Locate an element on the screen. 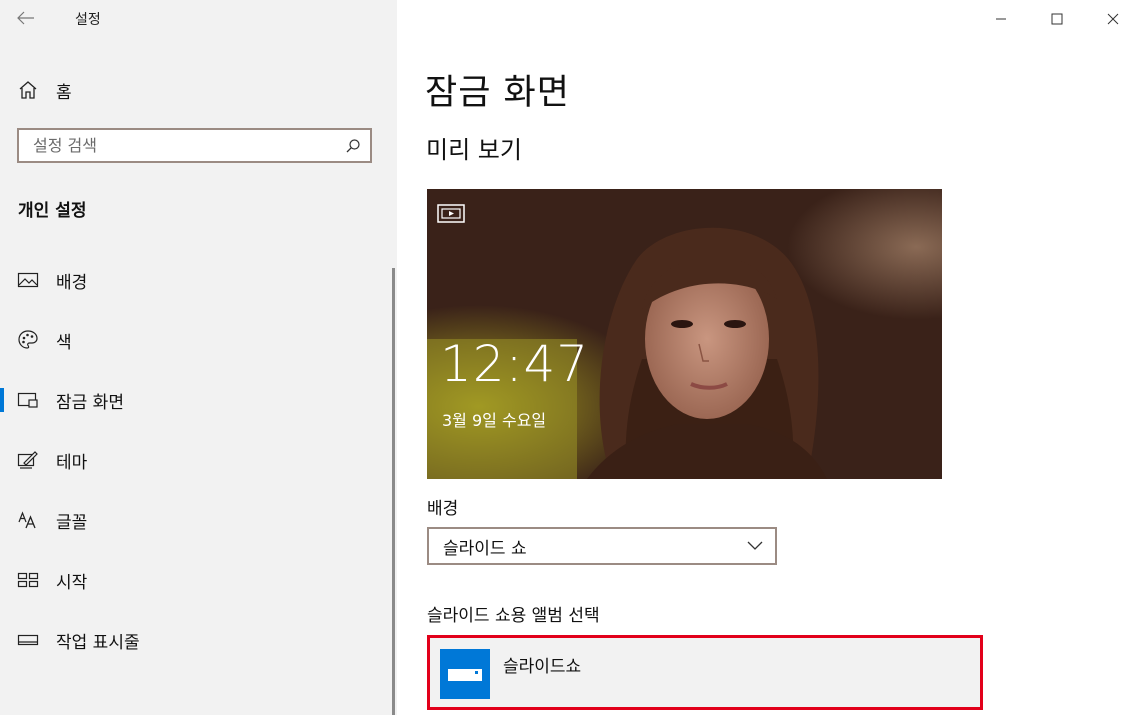 Image resolution: width=1134 pixels, height=715 pixels. search-box is located at coordinates (194, 145).